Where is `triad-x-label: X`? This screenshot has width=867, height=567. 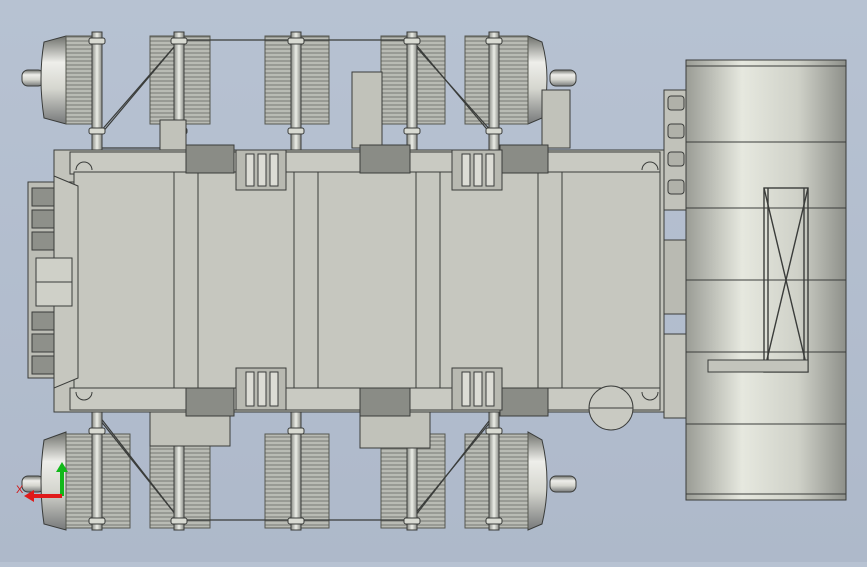
triad-x-label: X is located at coordinates (20, 490).